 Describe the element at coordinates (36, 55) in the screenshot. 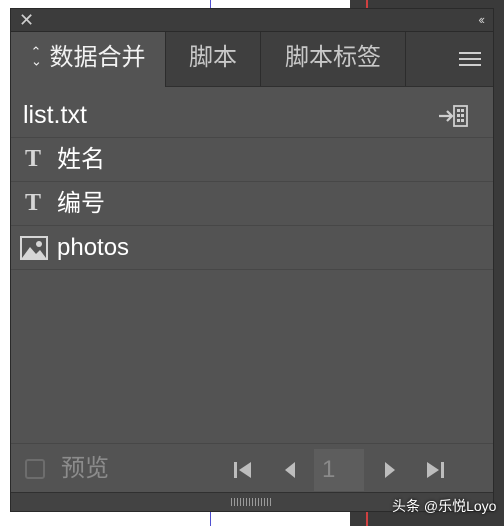

I see `tab-sort-arrows-icon: ⌃ ⌃` at that location.